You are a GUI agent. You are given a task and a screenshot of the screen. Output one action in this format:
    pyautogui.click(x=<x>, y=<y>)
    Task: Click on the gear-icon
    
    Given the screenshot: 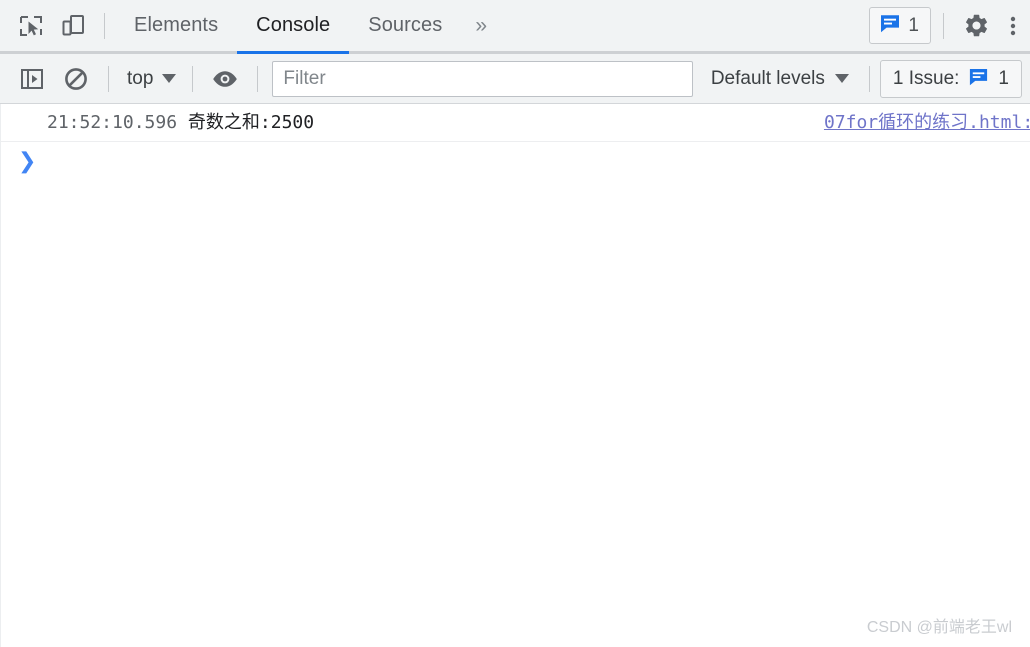 What is the action you would take?
    pyautogui.click(x=976, y=26)
    